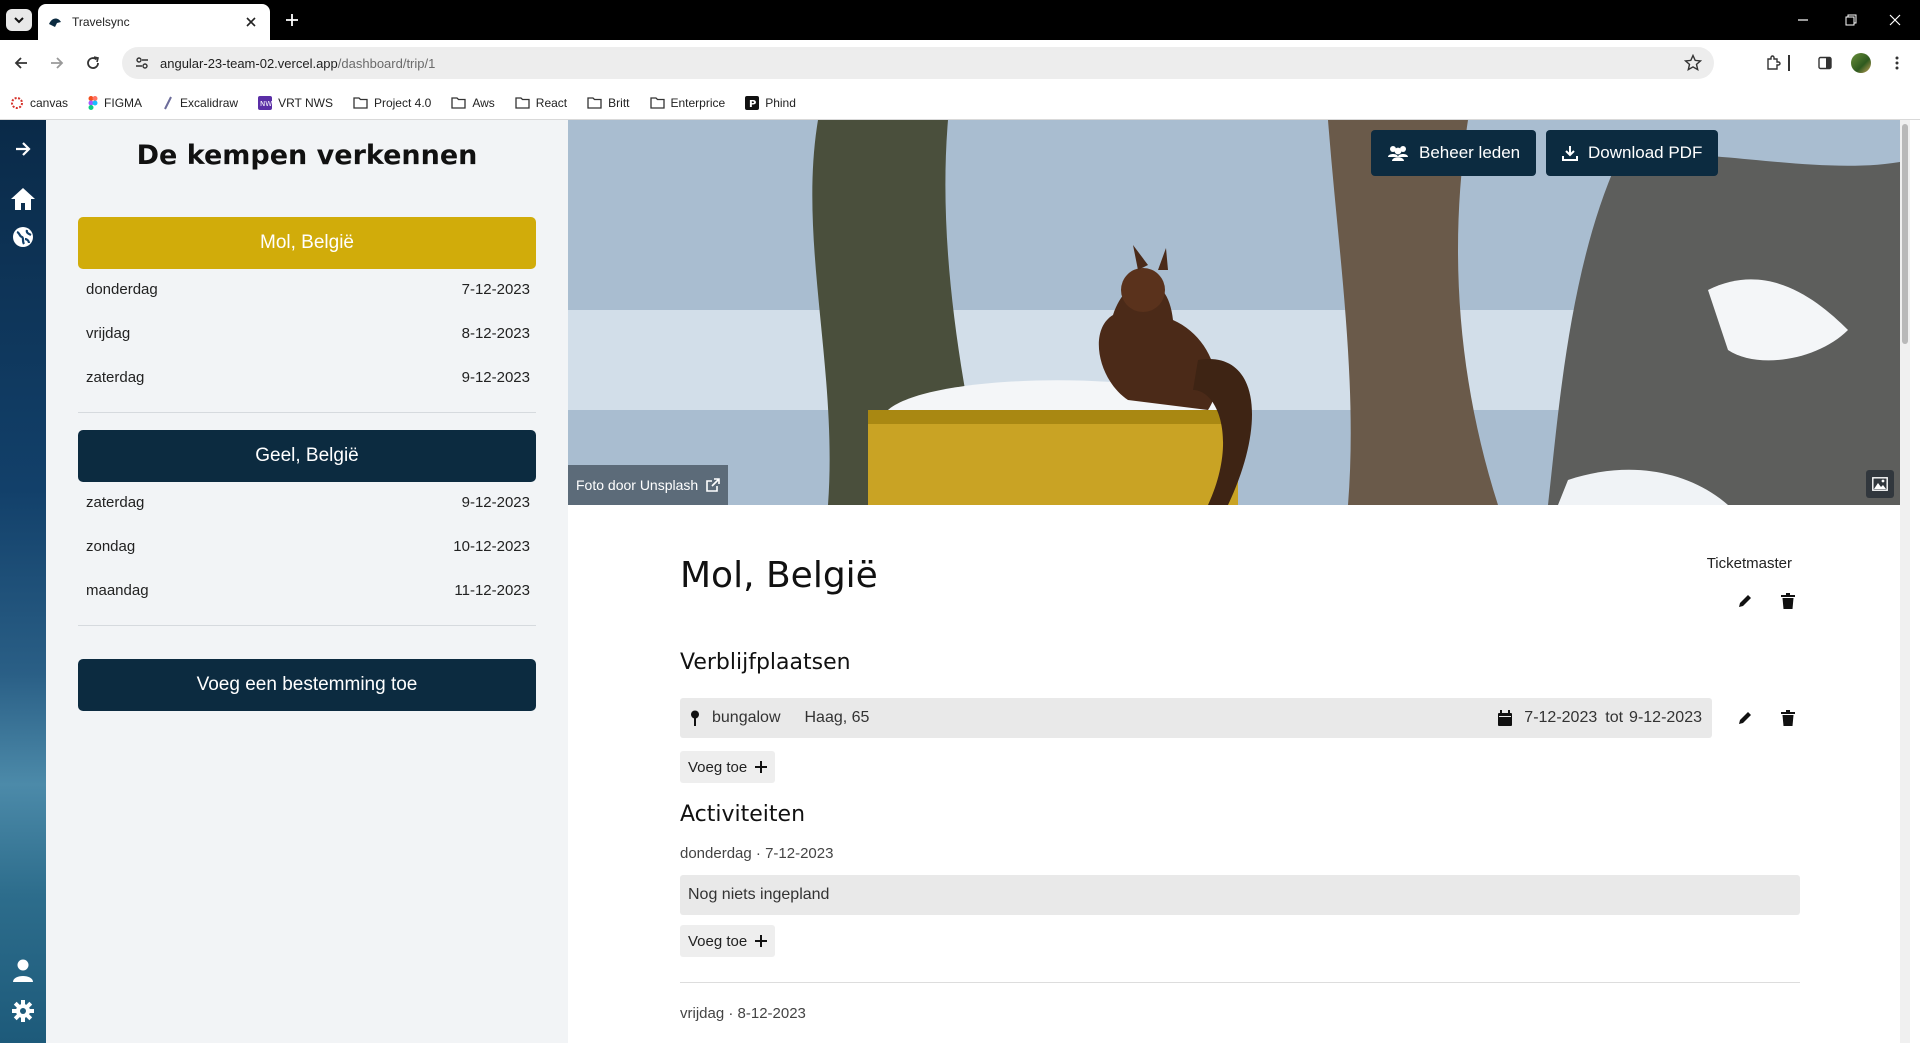  Describe the element at coordinates (251, 22) in the screenshot. I see `tab-close-button` at that location.